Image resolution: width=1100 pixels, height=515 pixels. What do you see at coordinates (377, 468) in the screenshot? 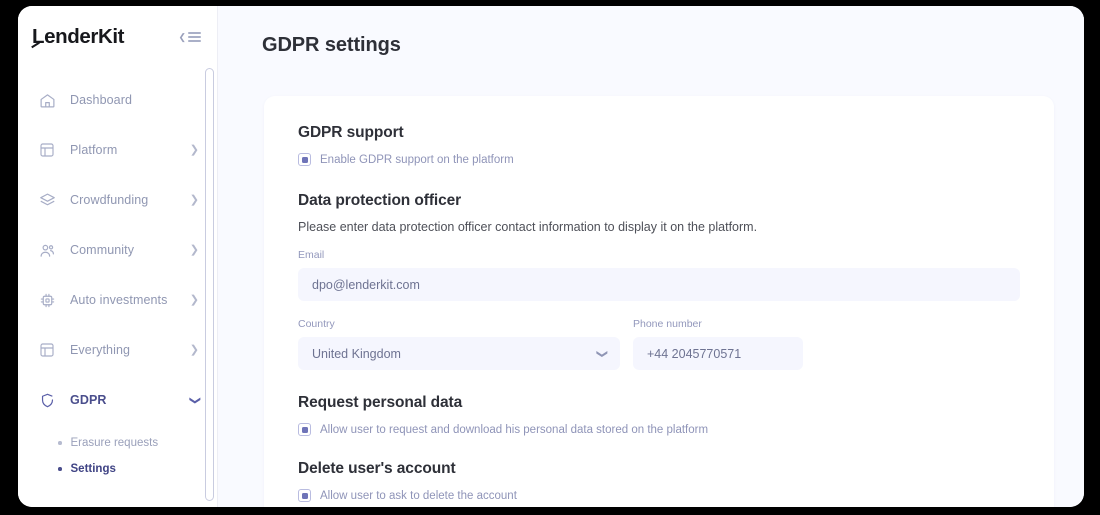
I see `section-title: Delete user's account` at bounding box center [377, 468].